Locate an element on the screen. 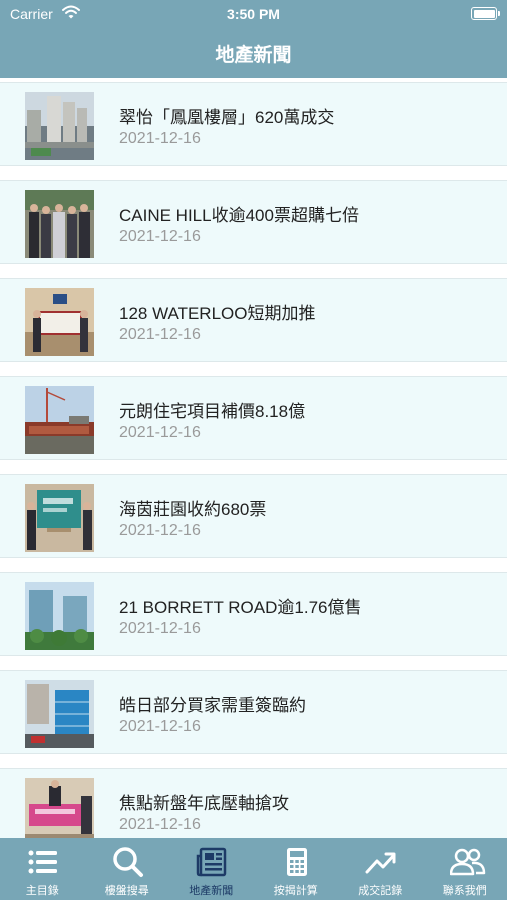  users-icon is located at coordinates (467, 862).